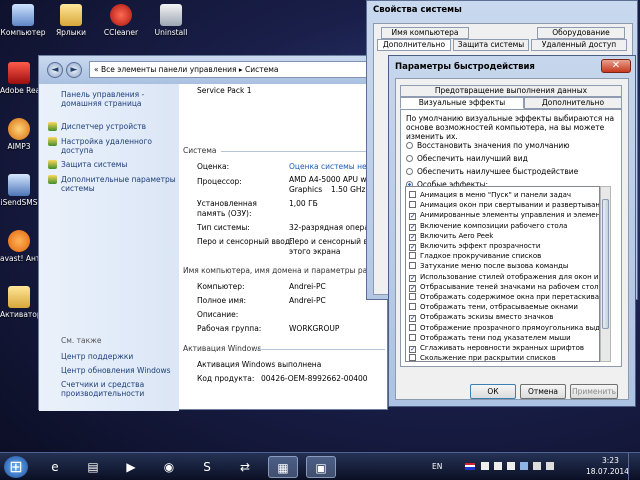  Describe the element at coordinates (16, 467) in the screenshot. I see `start-button: ⊞` at that location.